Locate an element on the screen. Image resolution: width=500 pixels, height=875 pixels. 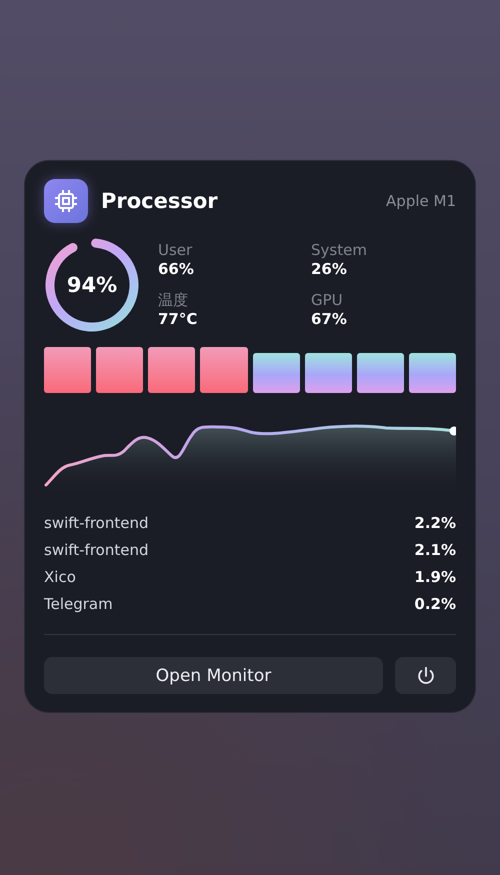
chip-name: Apple M1 is located at coordinates (421, 201).